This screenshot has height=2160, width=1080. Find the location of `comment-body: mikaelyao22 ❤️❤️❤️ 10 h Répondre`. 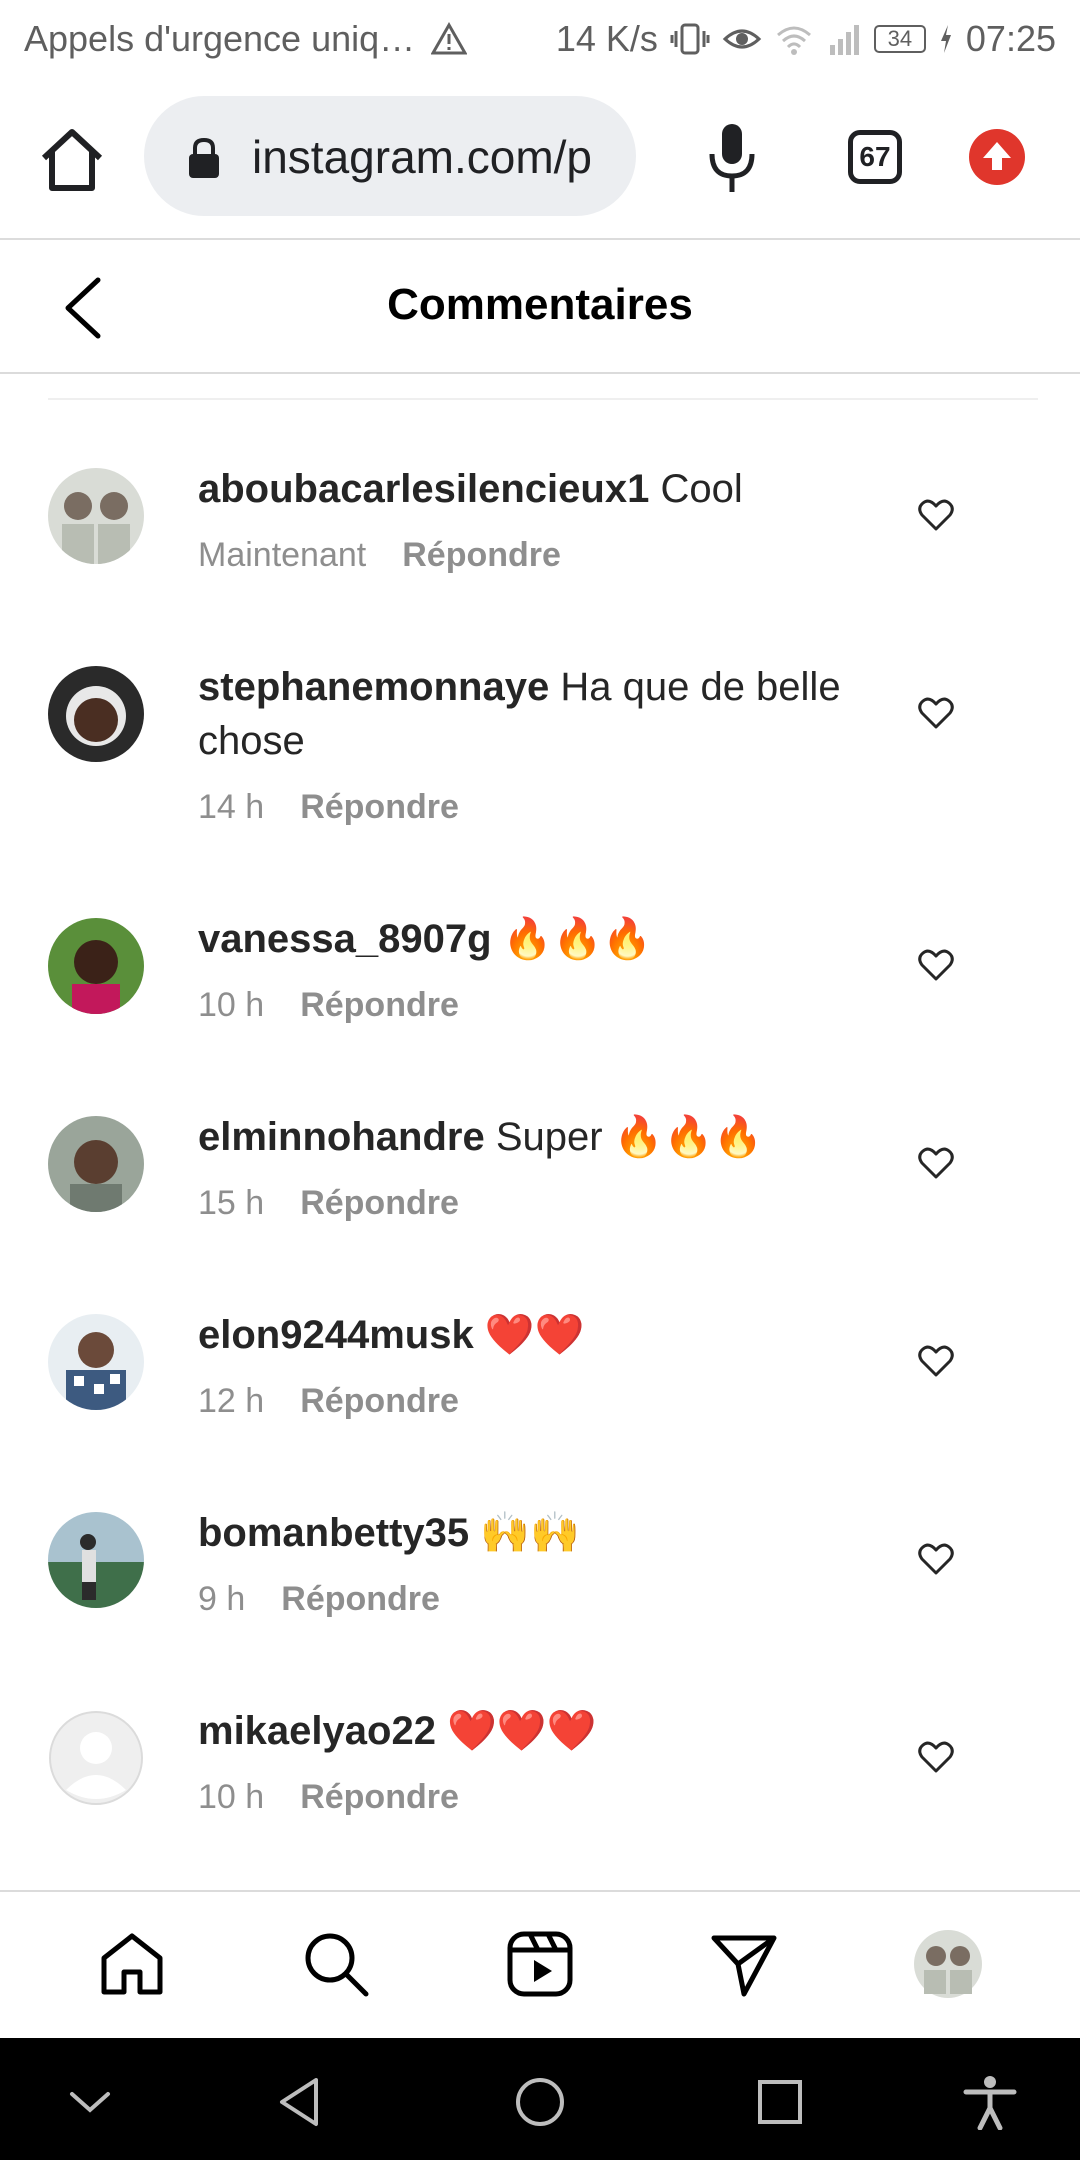

comment-body: mikaelyao22 ❤️❤️❤️ 10 h Répondre is located at coordinates (528, 1760).